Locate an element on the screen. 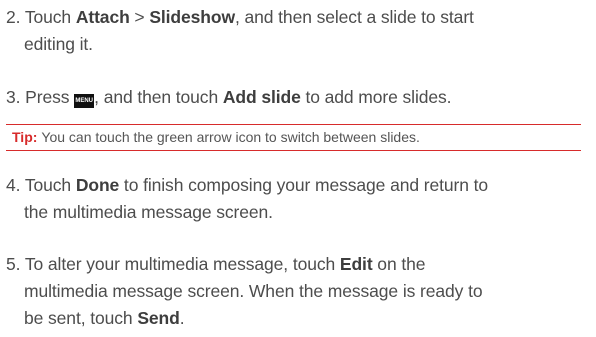  menu-key-icon: MENU is located at coordinates (84, 101).